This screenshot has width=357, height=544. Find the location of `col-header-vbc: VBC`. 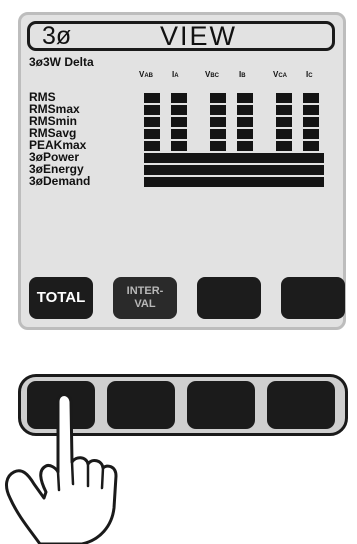

col-header-vbc: VBC is located at coordinates (212, 74).